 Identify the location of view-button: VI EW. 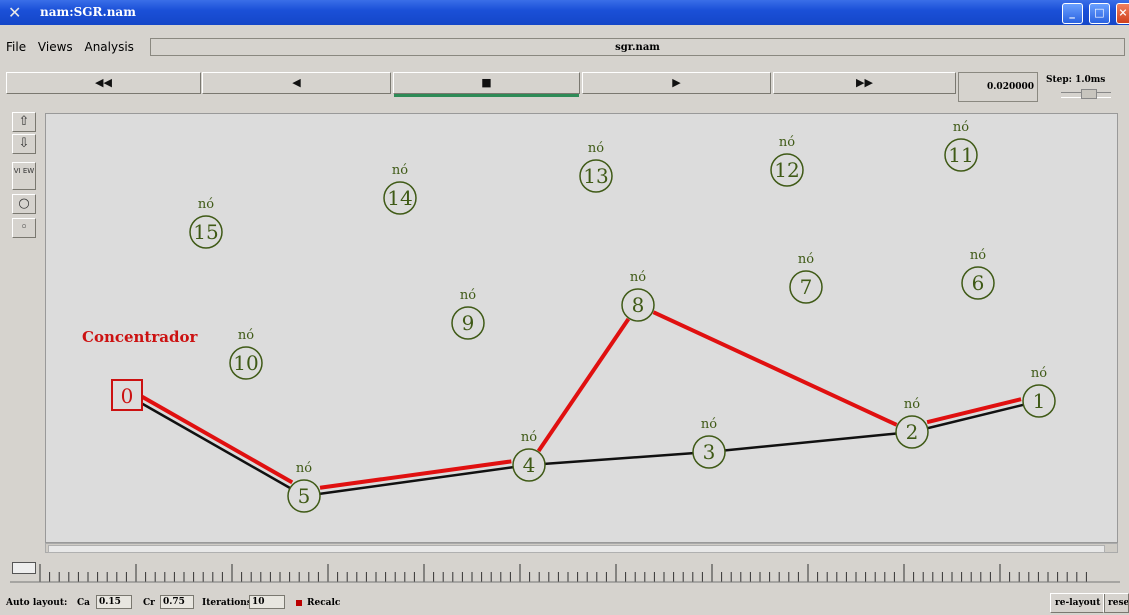
(24, 176).